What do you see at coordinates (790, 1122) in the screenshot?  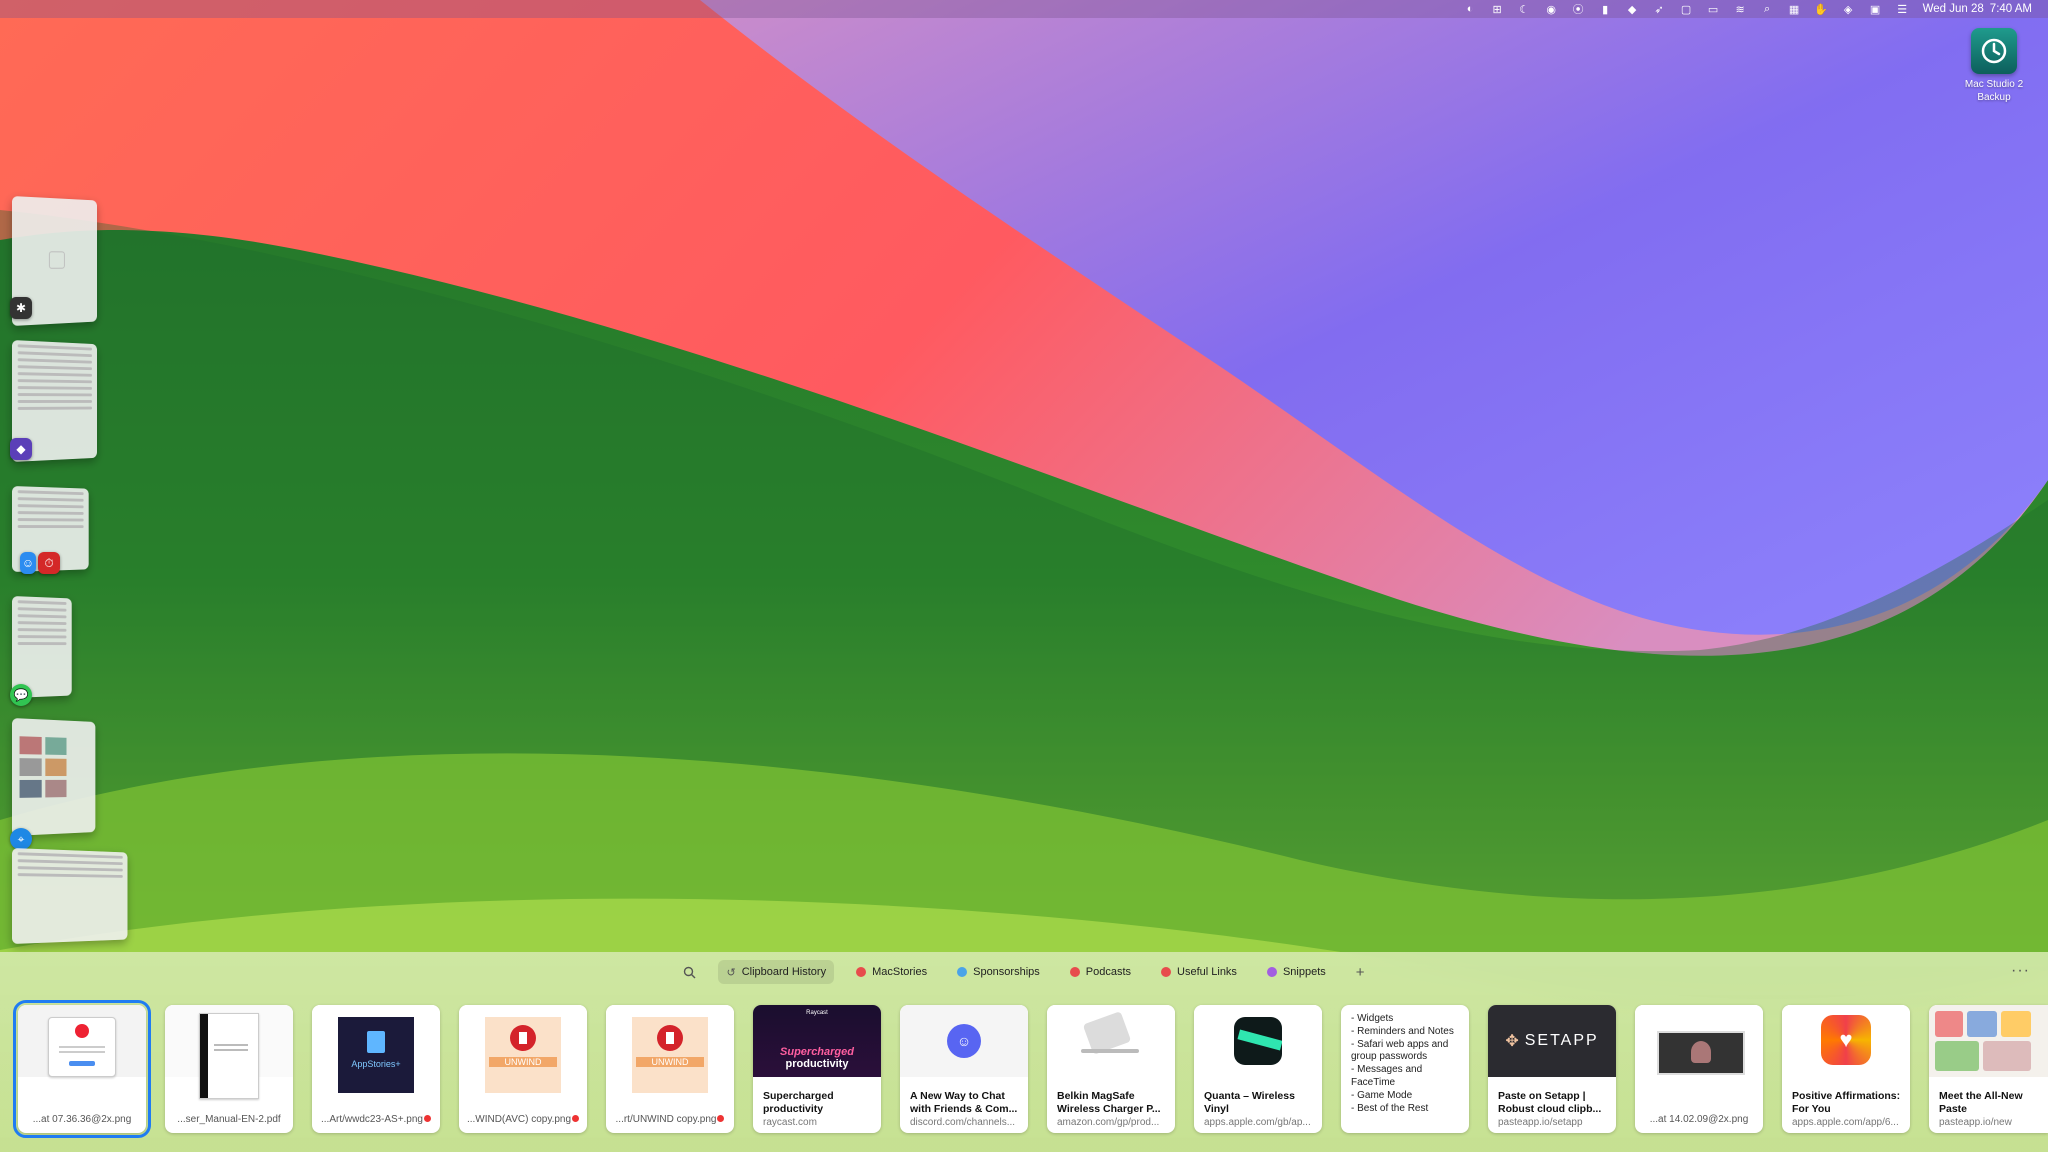 I see `clip-url: raycast.com` at bounding box center [790, 1122].